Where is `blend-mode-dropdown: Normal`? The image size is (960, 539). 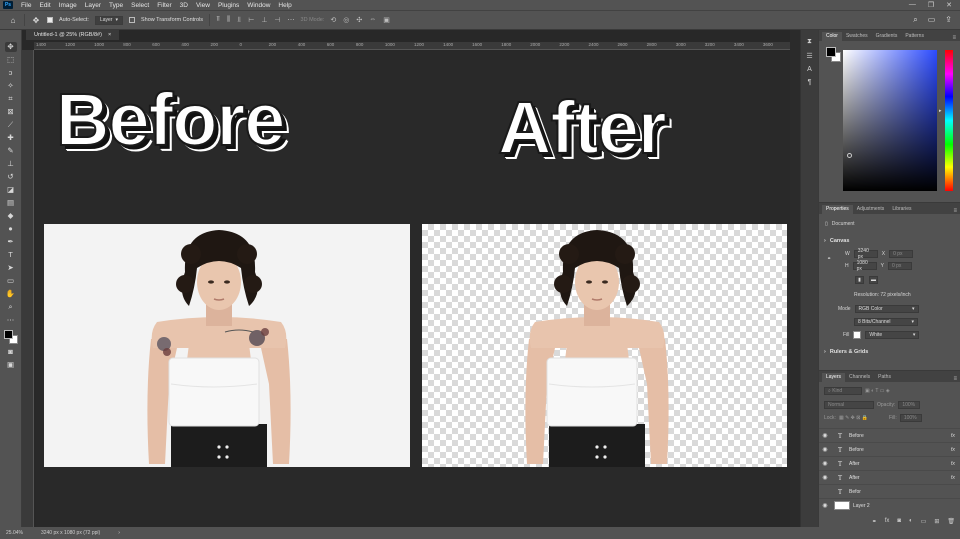
blend-mode-dropdown: Normal is located at coordinates (849, 405).